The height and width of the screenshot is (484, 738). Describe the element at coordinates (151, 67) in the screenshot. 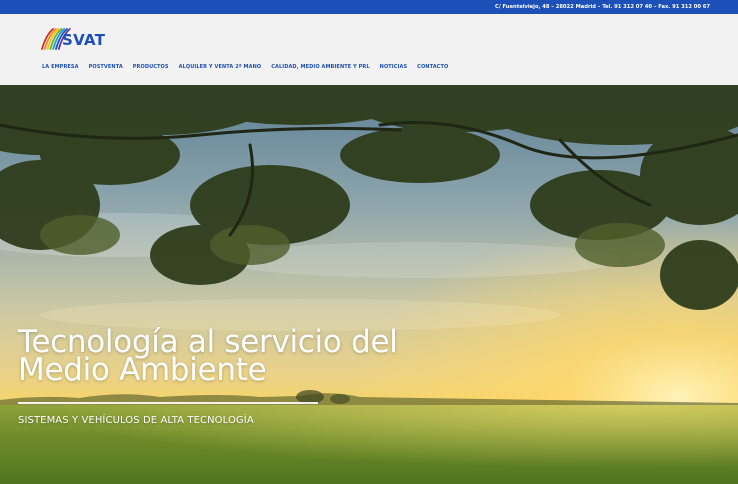

I see `nav-productos: PRODUCTOS` at that location.